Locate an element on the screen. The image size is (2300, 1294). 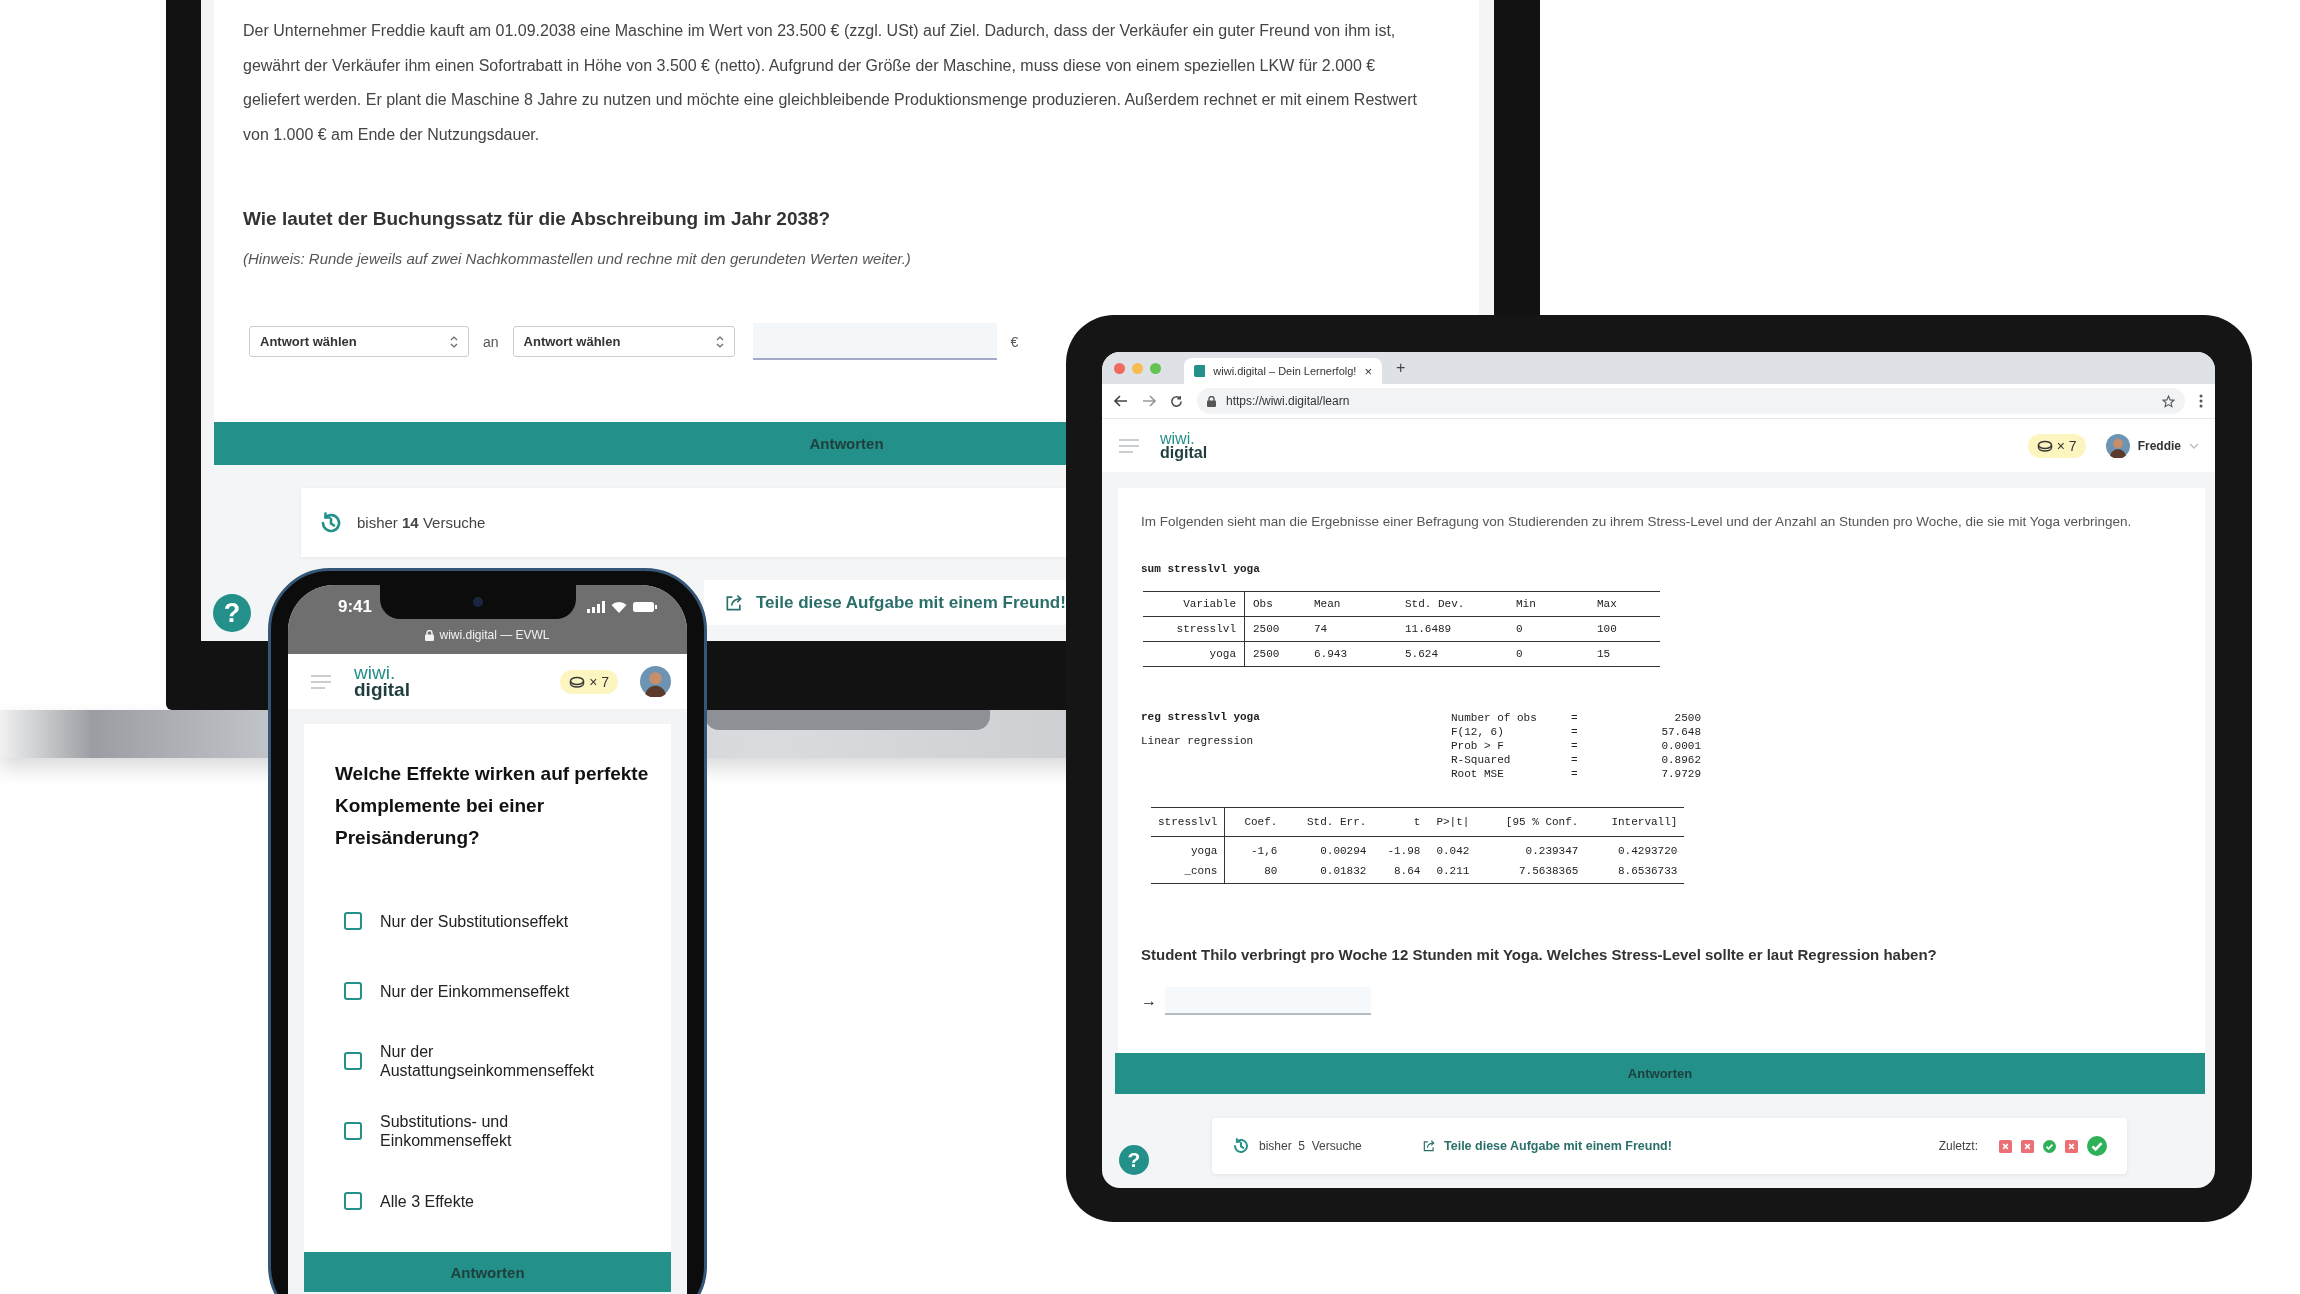
table-cell: 0.042 is located at coordinates (1452, 848).